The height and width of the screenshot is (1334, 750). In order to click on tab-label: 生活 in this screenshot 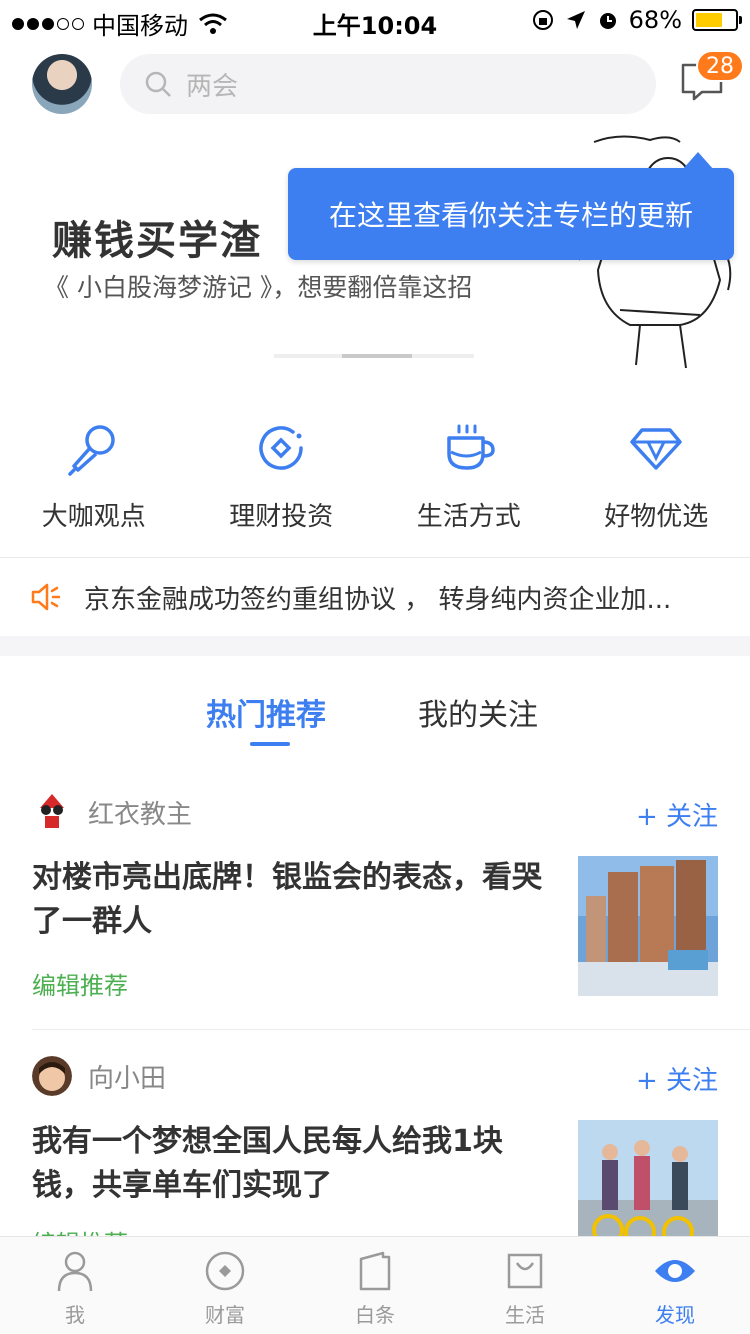, I will do `click(525, 1315)`.